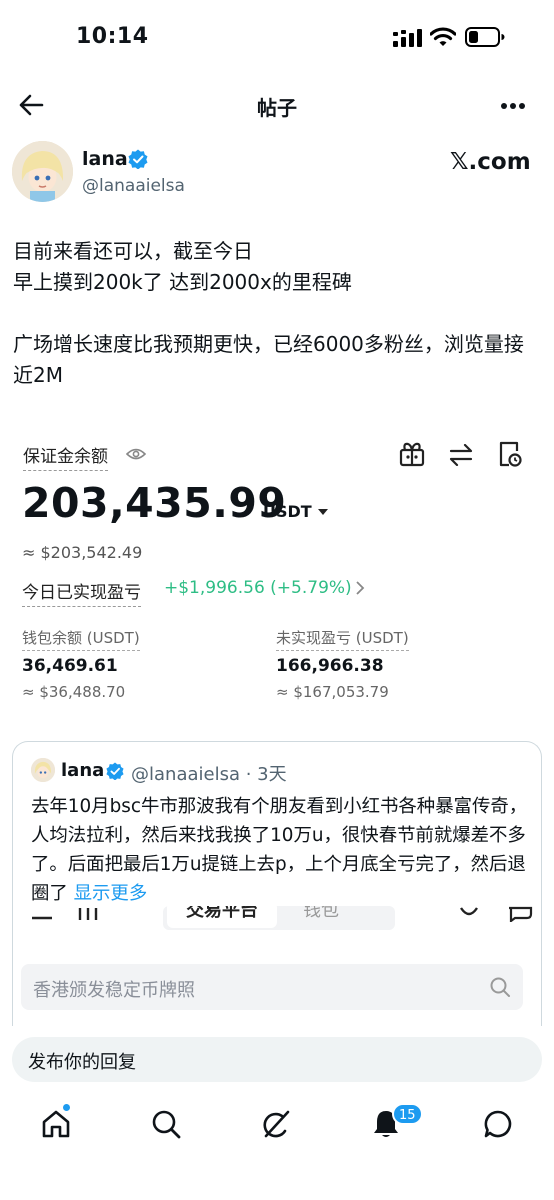 This screenshot has height=1200, width=554. I want to click on more-options-icon, so click(513, 106).